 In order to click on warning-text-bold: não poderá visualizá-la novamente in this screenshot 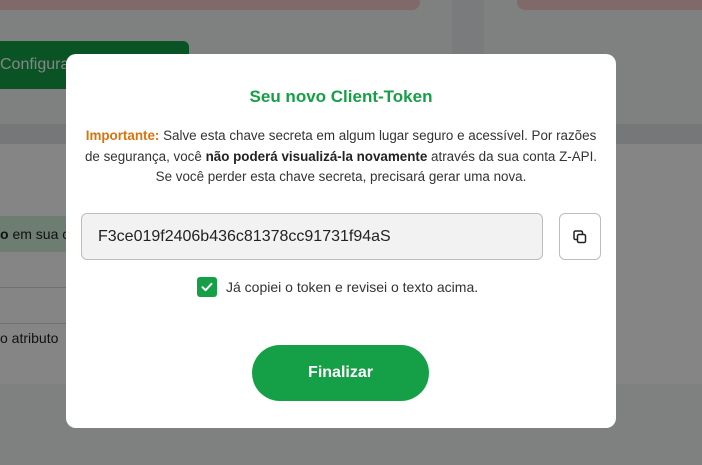, I will do `click(316, 156)`.